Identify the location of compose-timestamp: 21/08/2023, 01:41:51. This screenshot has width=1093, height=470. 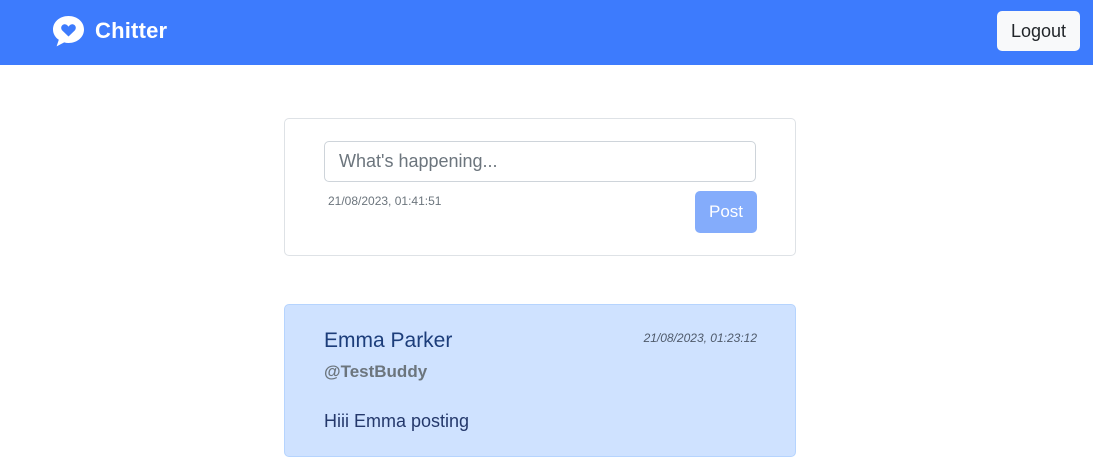
(385, 201).